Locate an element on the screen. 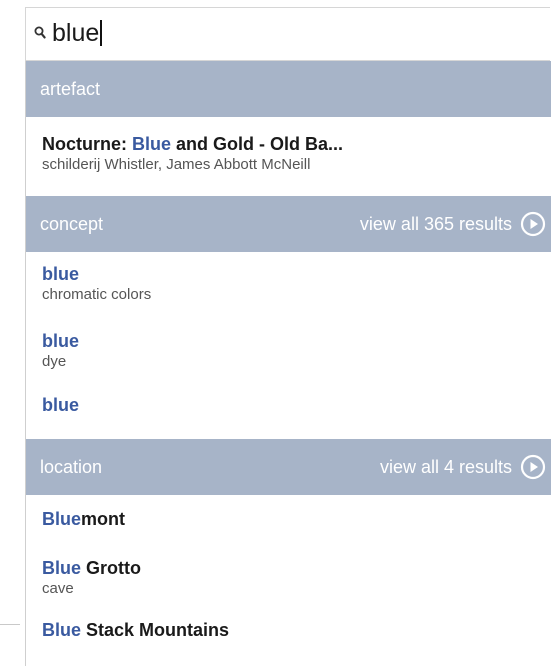 The height and width of the screenshot is (666, 551). divider is located at coordinates (10, 624).